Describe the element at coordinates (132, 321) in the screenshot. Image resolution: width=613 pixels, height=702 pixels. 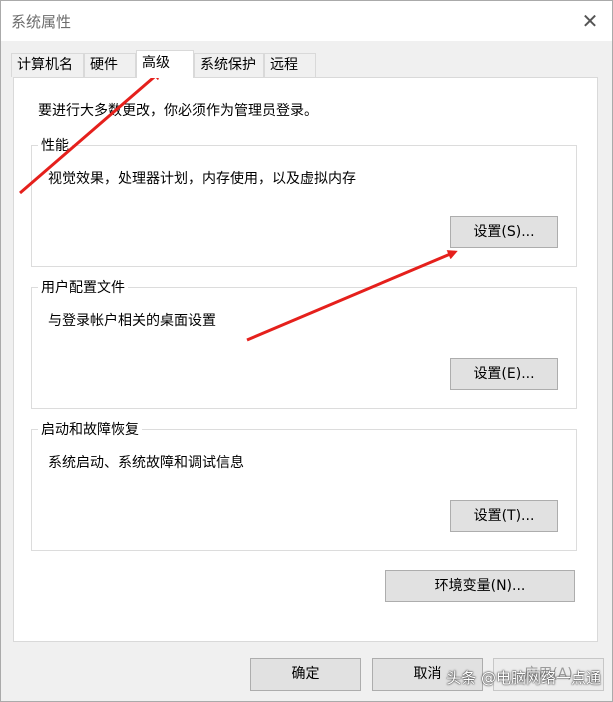
I see `user-profiles-description: 与登录帐户相关的桌面设置` at that location.